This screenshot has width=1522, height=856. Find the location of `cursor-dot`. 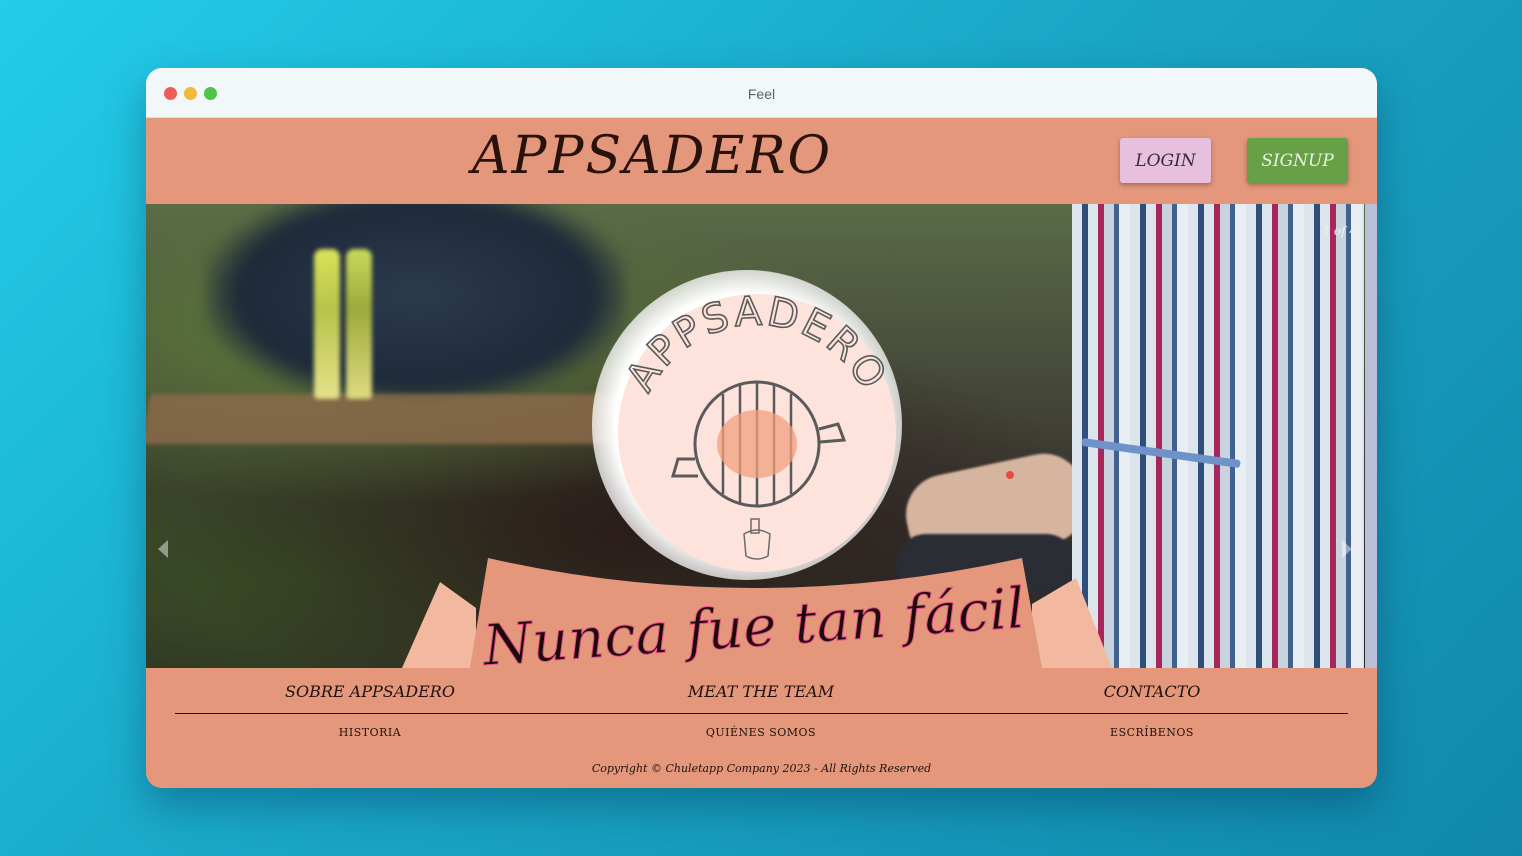

cursor-dot is located at coordinates (1010, 475).